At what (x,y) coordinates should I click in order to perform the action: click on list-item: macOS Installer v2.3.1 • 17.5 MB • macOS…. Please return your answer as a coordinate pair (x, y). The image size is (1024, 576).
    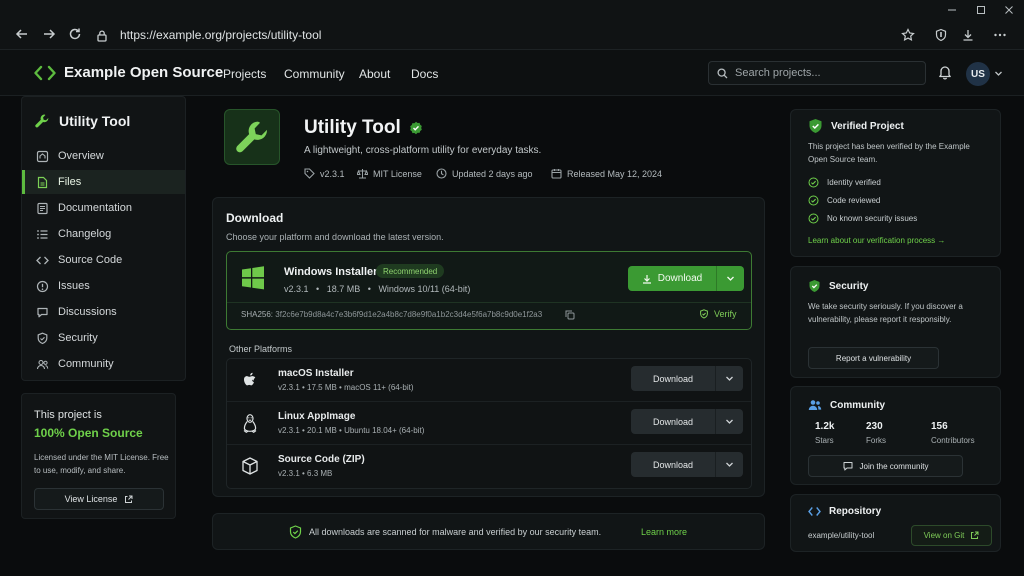
    Looking at the image, I should click on (489, 380).